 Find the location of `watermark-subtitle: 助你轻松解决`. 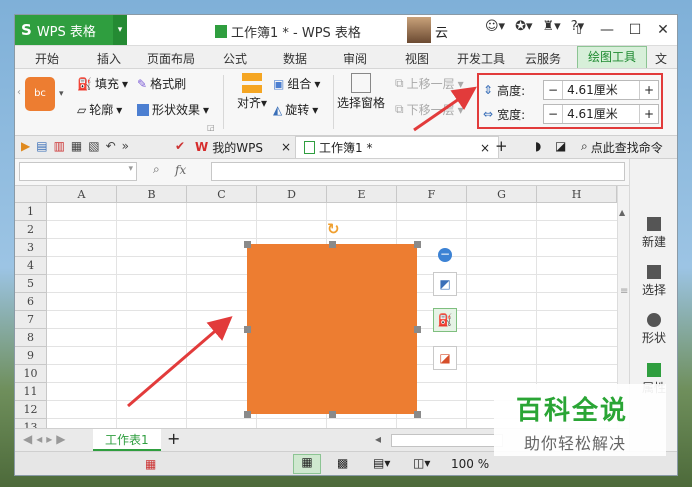

watermark-subtitle: 助你轻松解决 is located at coordinates (575, 443).